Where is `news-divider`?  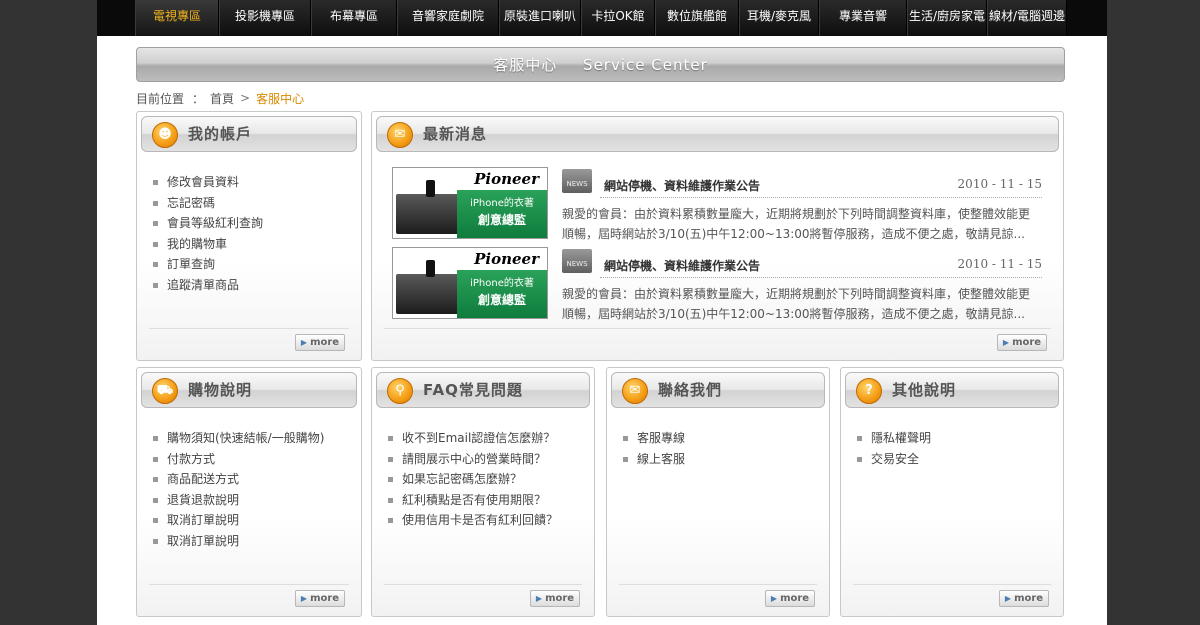 news-divider is located at coordinates (821, 277).